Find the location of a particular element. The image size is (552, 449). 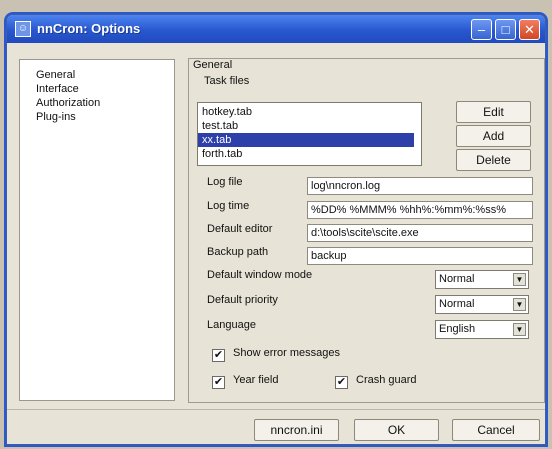

task-files-label: Task files is located at coordinates (227, 81).